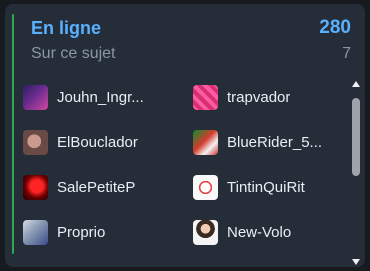 This screenshot has width=370, height=271. Describe the element at coordinates (35, 142) in the screenshot. I see `photo-avatar-icon` at that location.